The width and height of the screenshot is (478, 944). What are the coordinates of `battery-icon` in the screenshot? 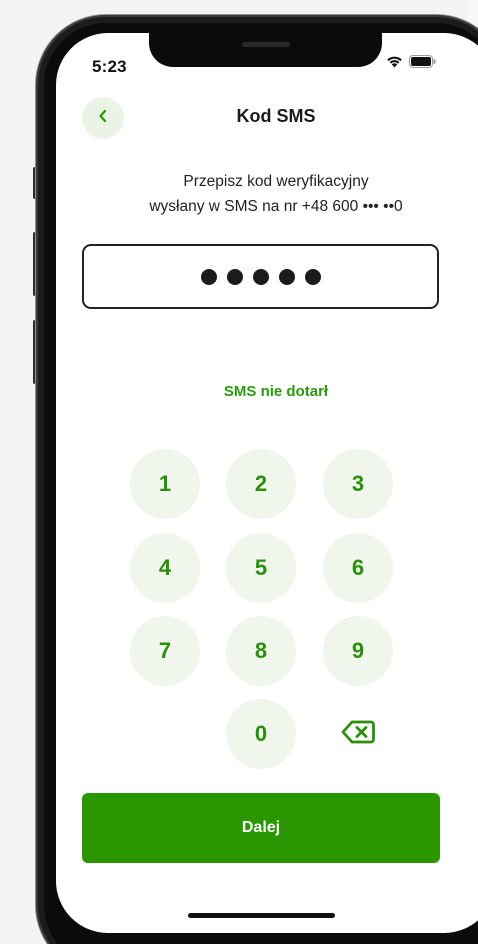 It's located at (422, 61).